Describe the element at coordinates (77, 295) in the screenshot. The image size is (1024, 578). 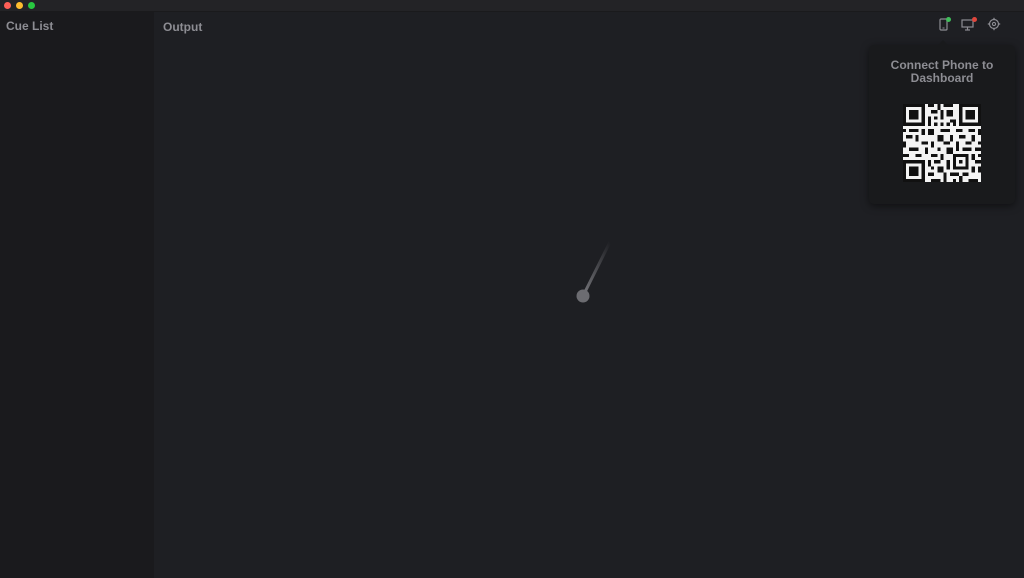
I see `cue-list-sidebar: Cue List` at that location.